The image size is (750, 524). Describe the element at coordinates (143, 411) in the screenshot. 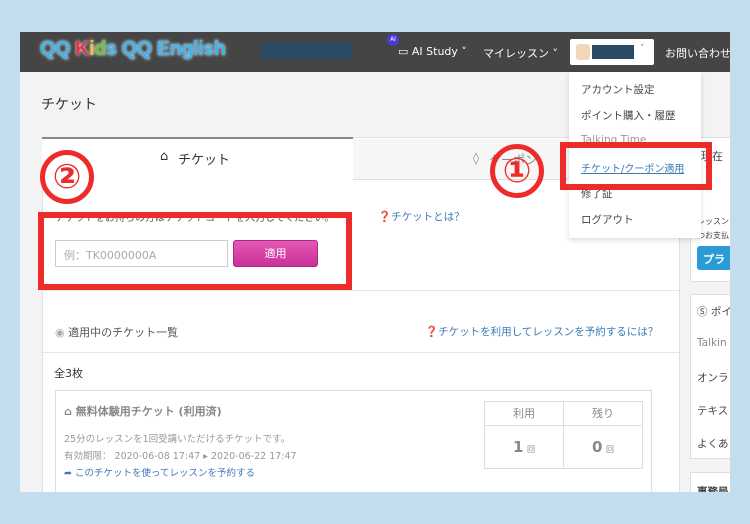

I see `ticket-name: ⌂ 無料体験用チケット (利用済)` at that location.